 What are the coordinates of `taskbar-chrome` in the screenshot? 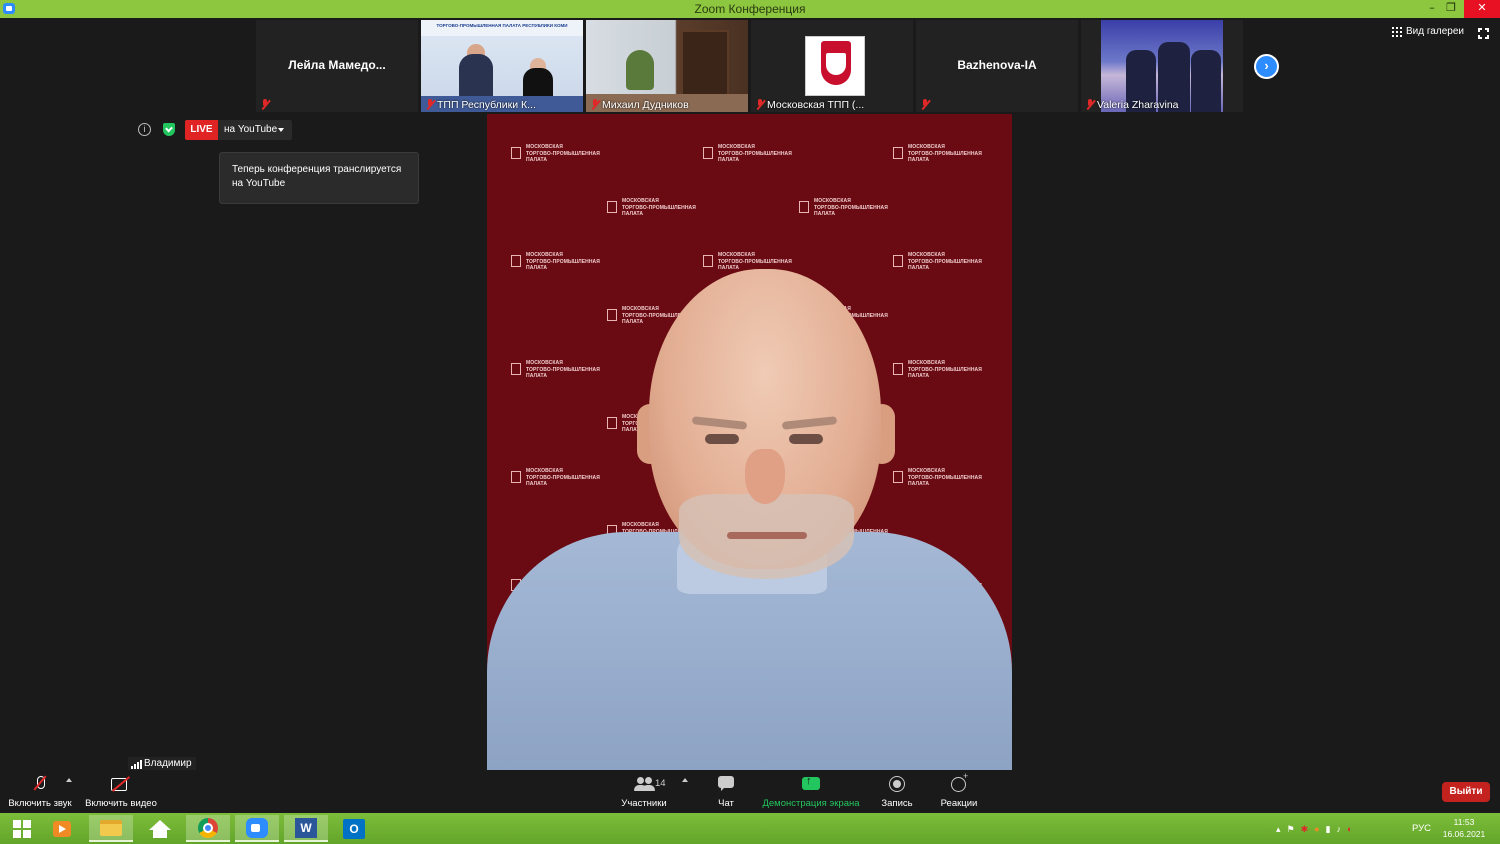 It's located at (208, 828).